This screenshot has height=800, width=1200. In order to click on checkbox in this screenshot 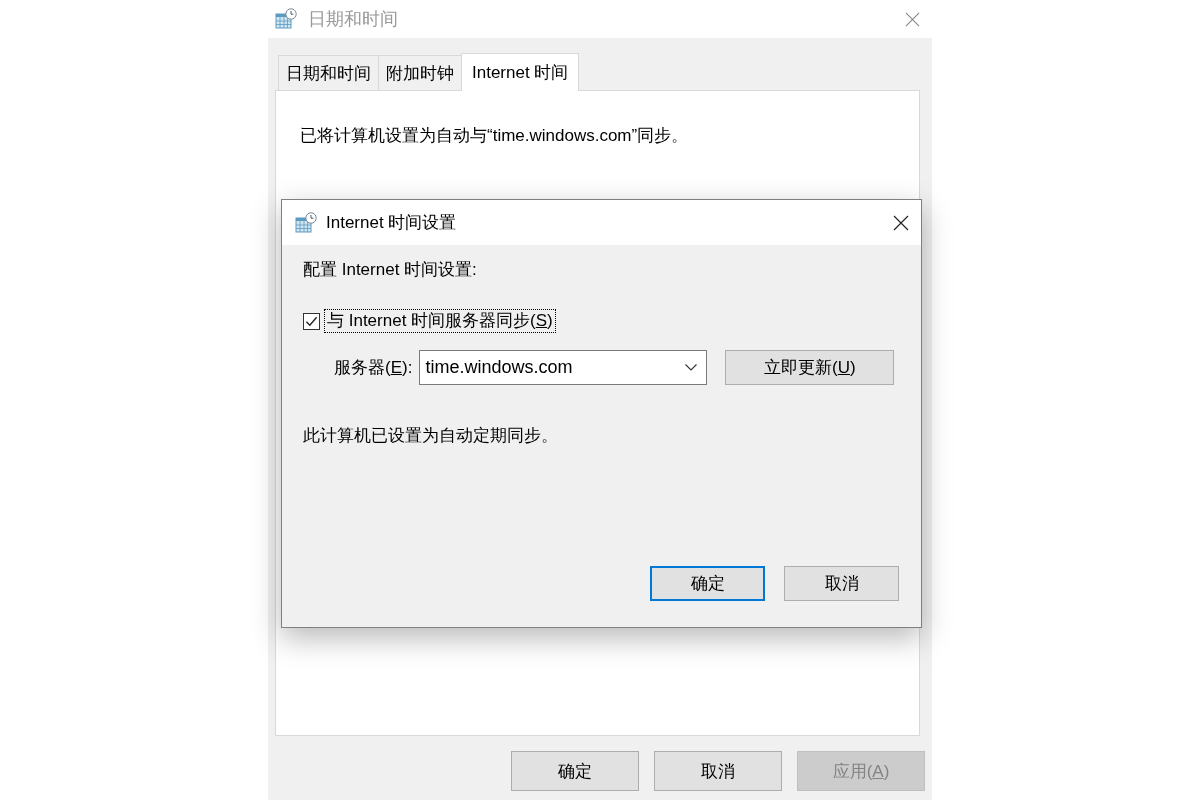, I will do `click(311, 321)`.